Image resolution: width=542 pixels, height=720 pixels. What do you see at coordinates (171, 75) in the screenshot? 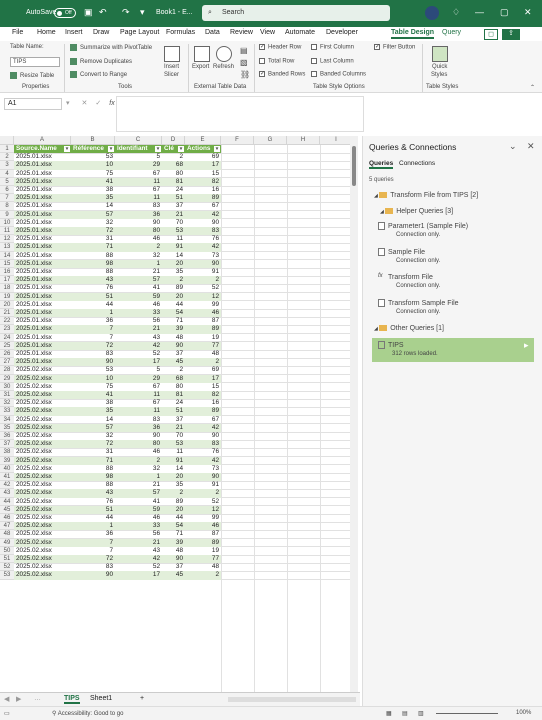
I see `insert-slicer-label-2: Slicer` at bounding box center [171, 75].